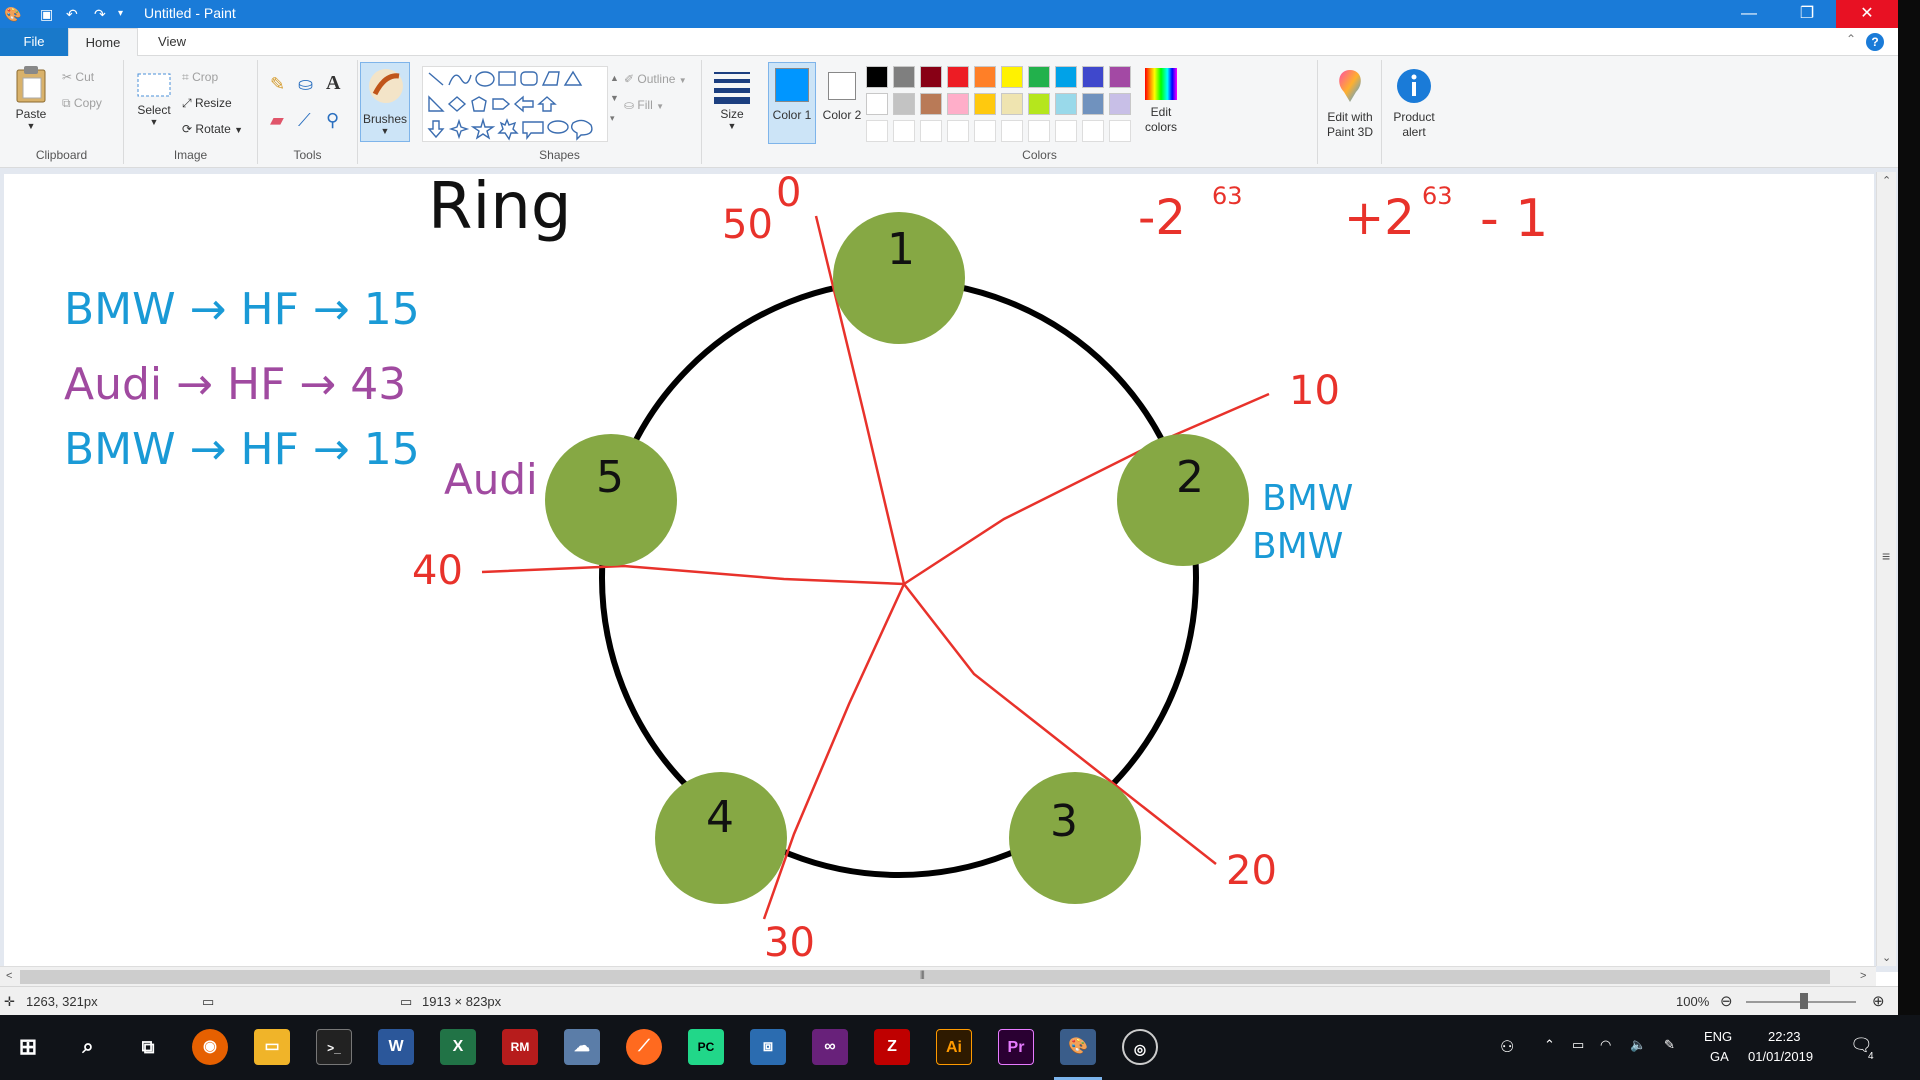  What do you see at coordinates (333, 83) in the screenshot?
I see `text-tool-icon: A` at bounding box center [333, 83].